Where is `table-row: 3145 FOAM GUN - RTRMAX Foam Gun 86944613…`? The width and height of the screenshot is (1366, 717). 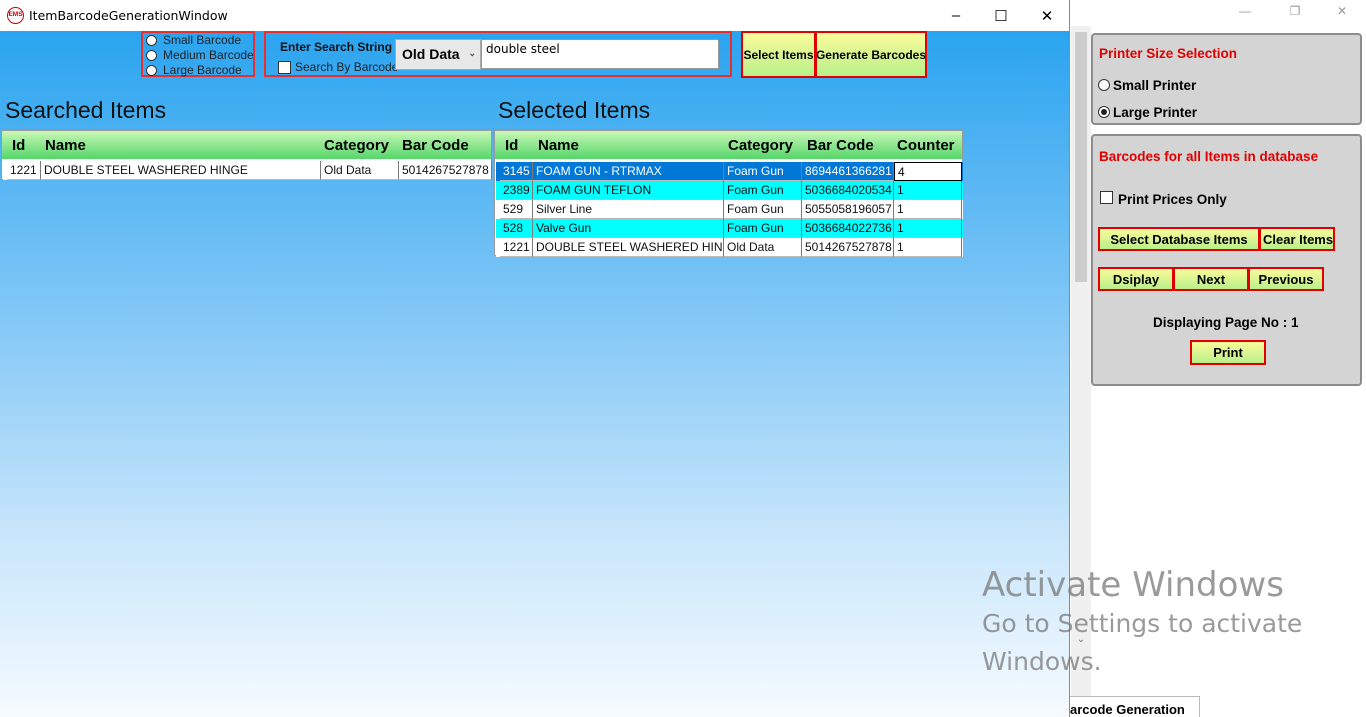
table-row: 3145 FOAM GUN - RTRMAX Foam Gun 86944613… is located at coordinates (729, 171).